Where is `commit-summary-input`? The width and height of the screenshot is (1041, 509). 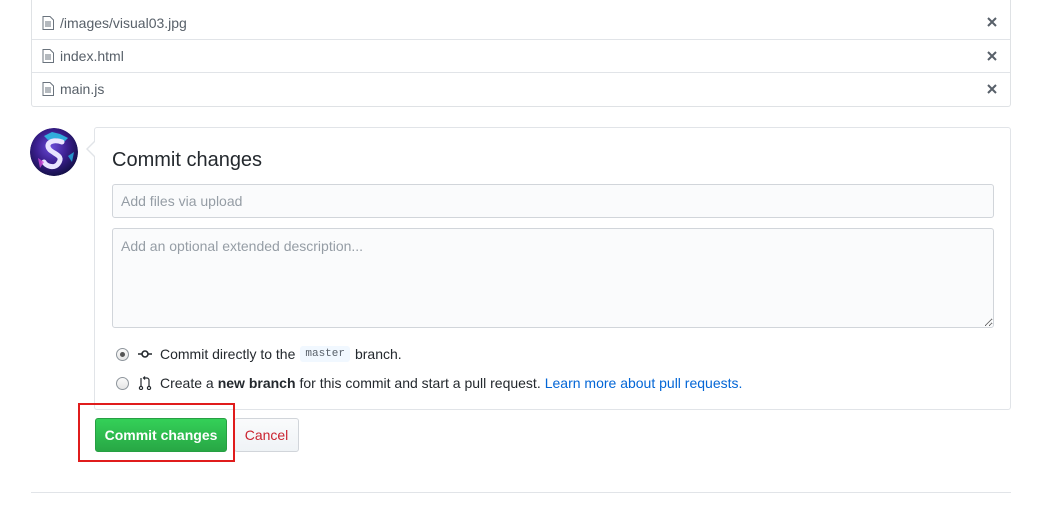 commit-summary-input is located at coordinates (553, 201).